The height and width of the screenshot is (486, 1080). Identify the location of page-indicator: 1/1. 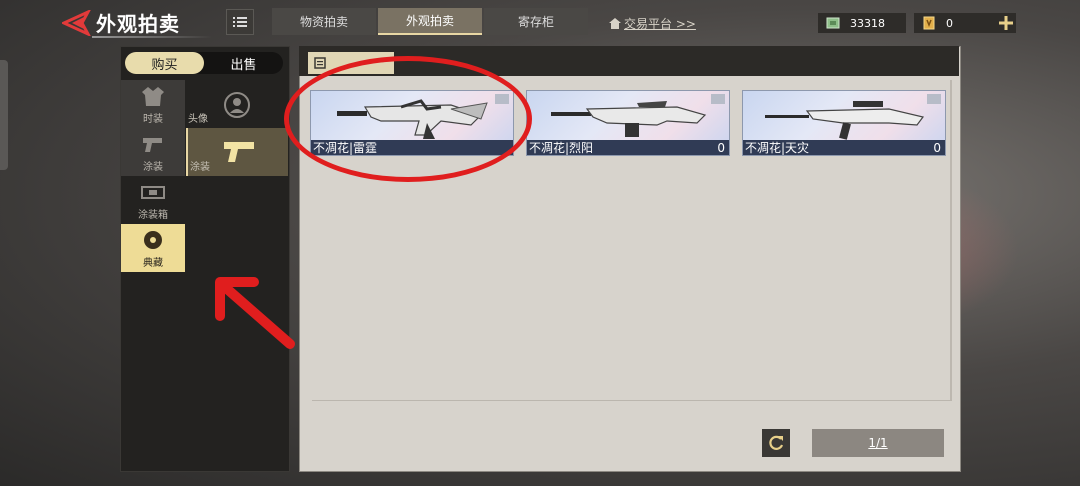
(878, 443).